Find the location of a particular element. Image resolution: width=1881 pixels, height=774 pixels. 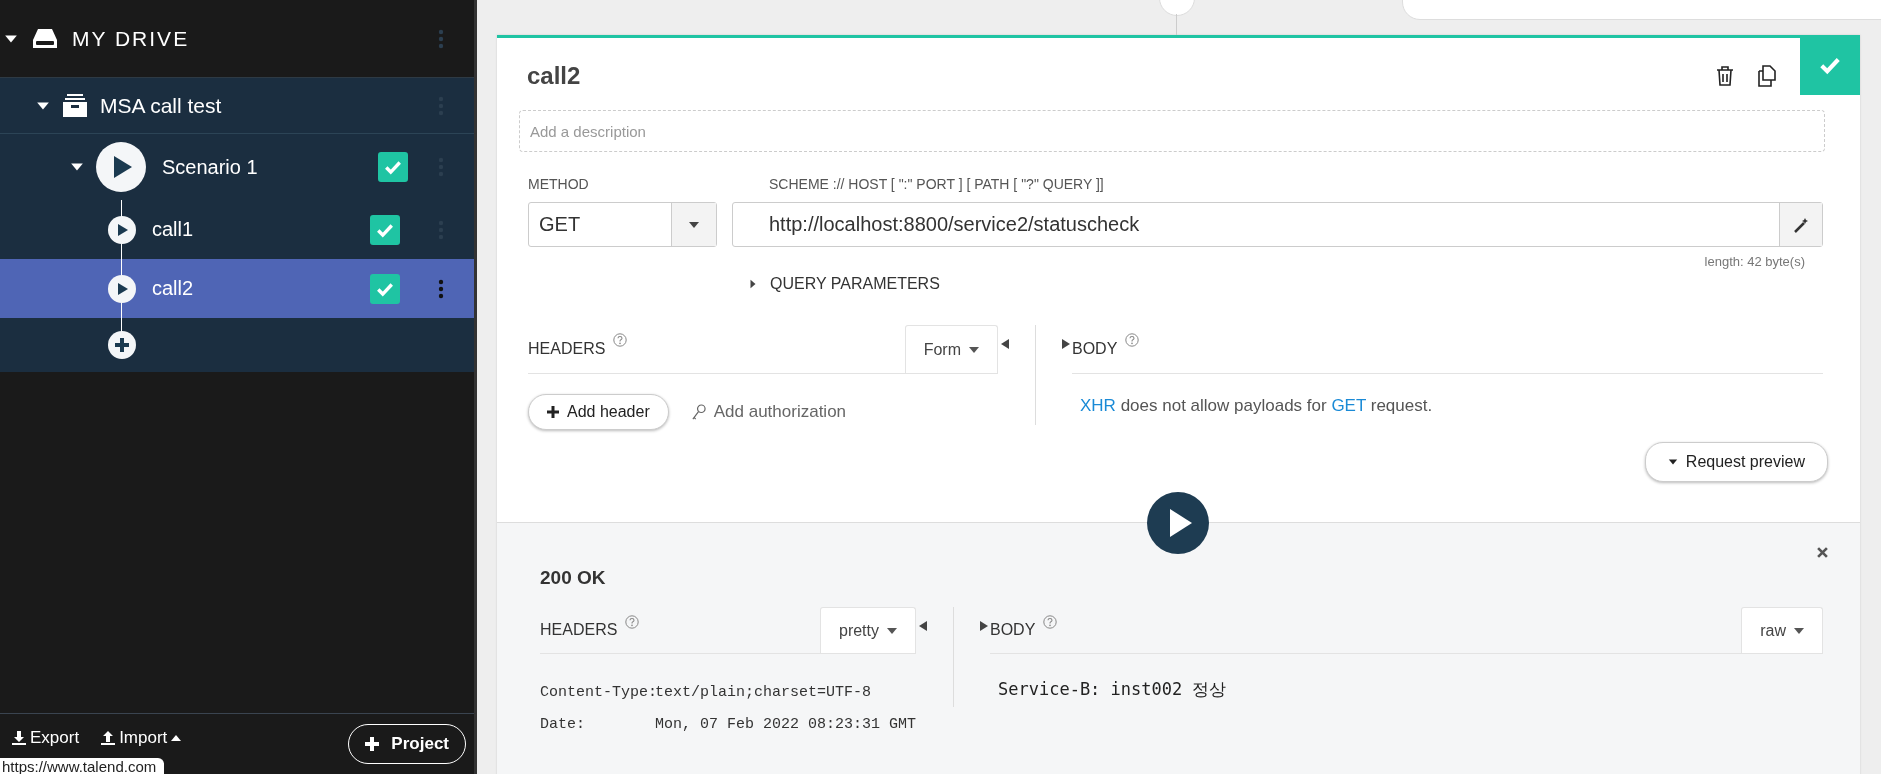

enable-toggle is located at coordinates (1830, 65).